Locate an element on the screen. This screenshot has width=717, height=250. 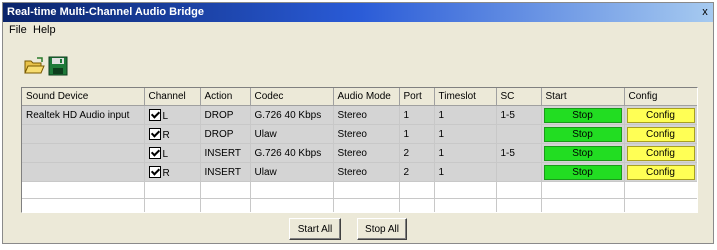
column-header: Port is located at coordinates (417, 97).